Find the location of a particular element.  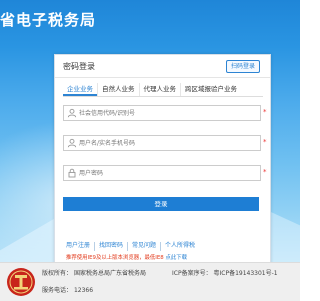

credit-code-input is located at coordinates (164, 113).